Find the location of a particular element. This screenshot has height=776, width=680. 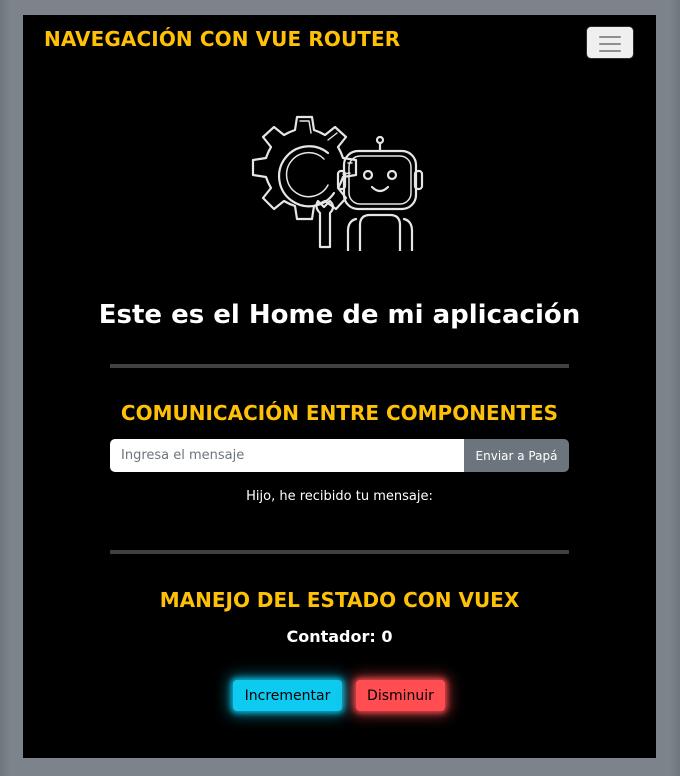

increment-button: Incrementar is located at coordinates (287, 695).